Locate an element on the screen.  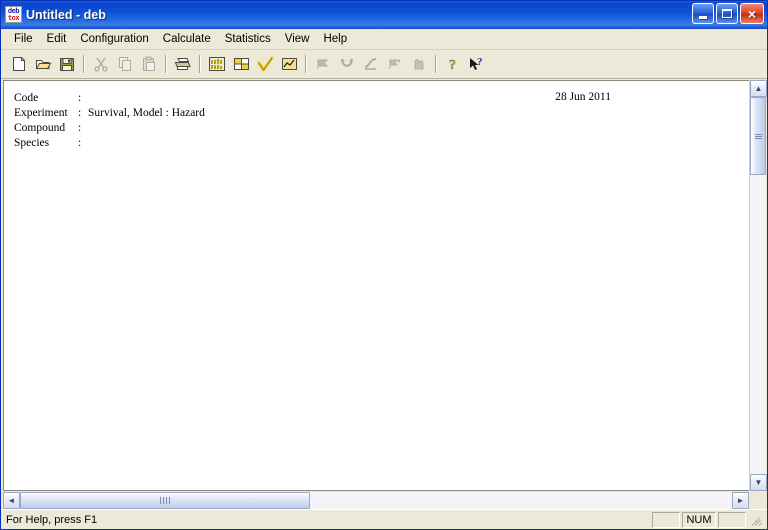
new-document-button is located at coordinates (19, 64).